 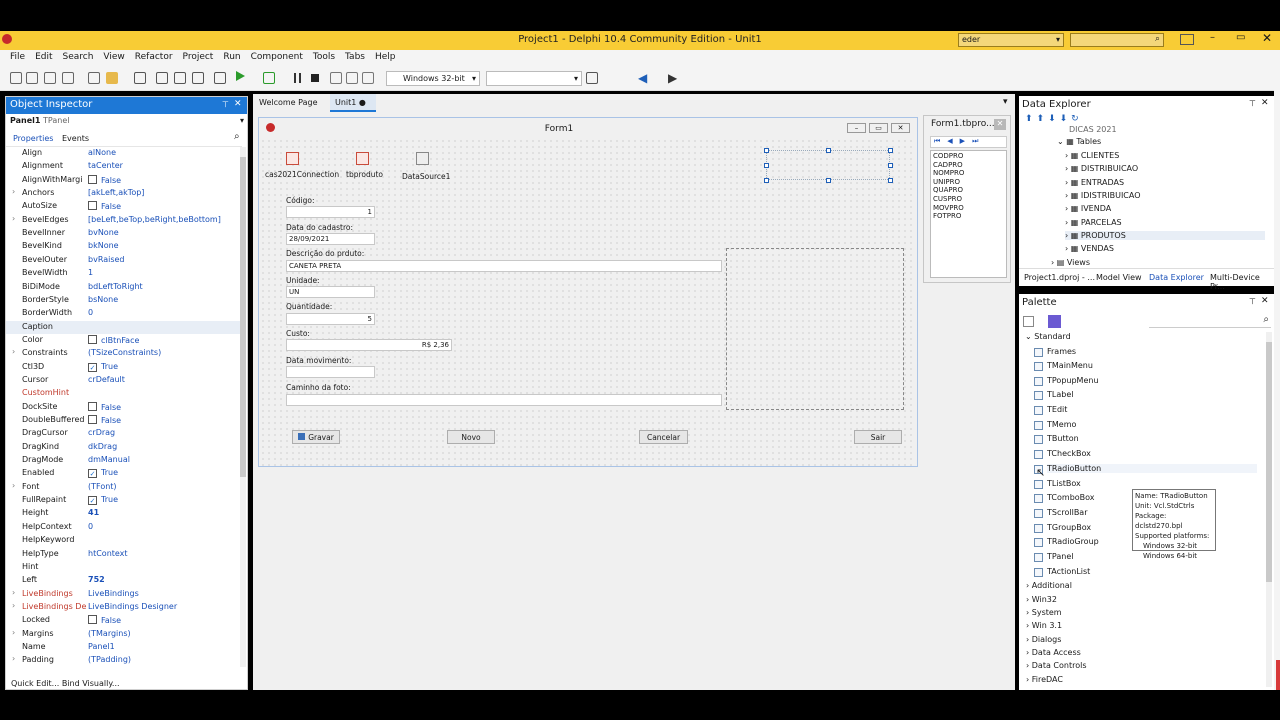 I want to click on palette-category: › Dialogs, so click(x=1043, y=639).